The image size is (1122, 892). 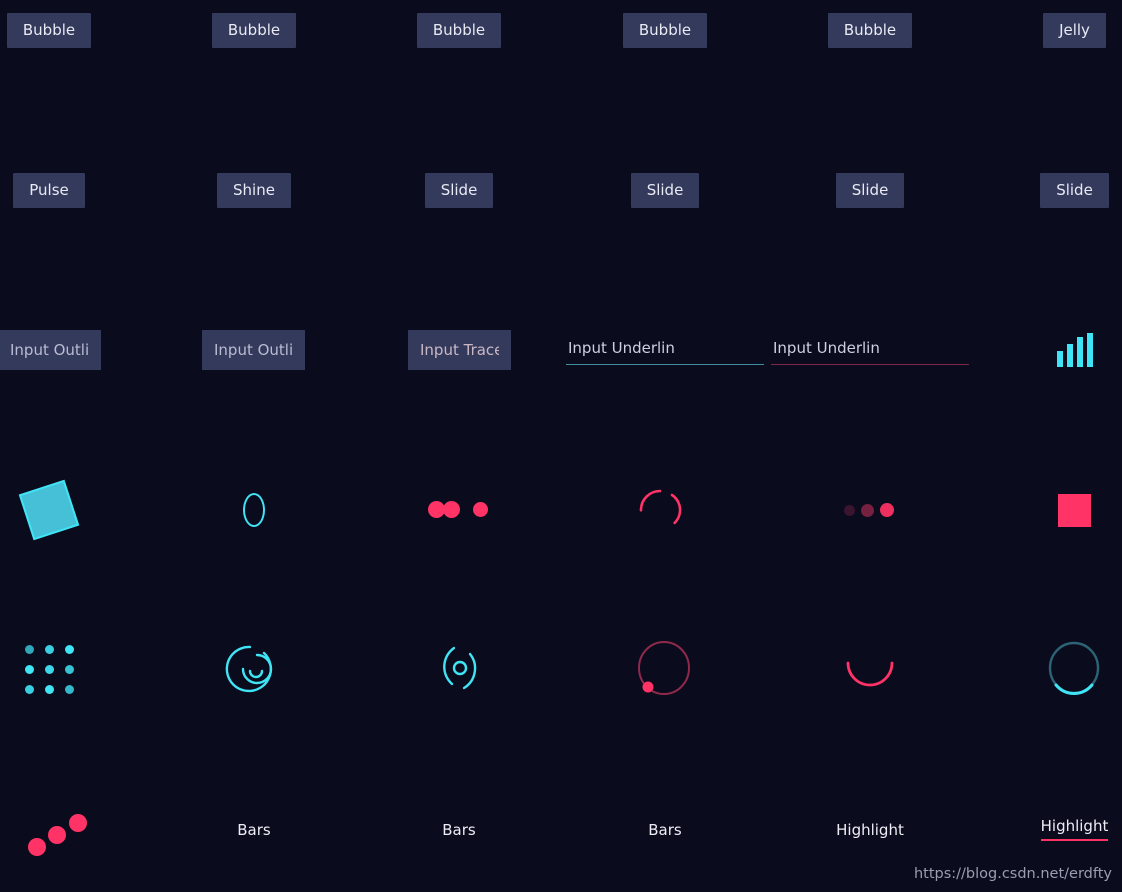 What do you see at coordinates (480, 509) in the screenshot?
I see `dot-c` at bounding box center [480, 509].